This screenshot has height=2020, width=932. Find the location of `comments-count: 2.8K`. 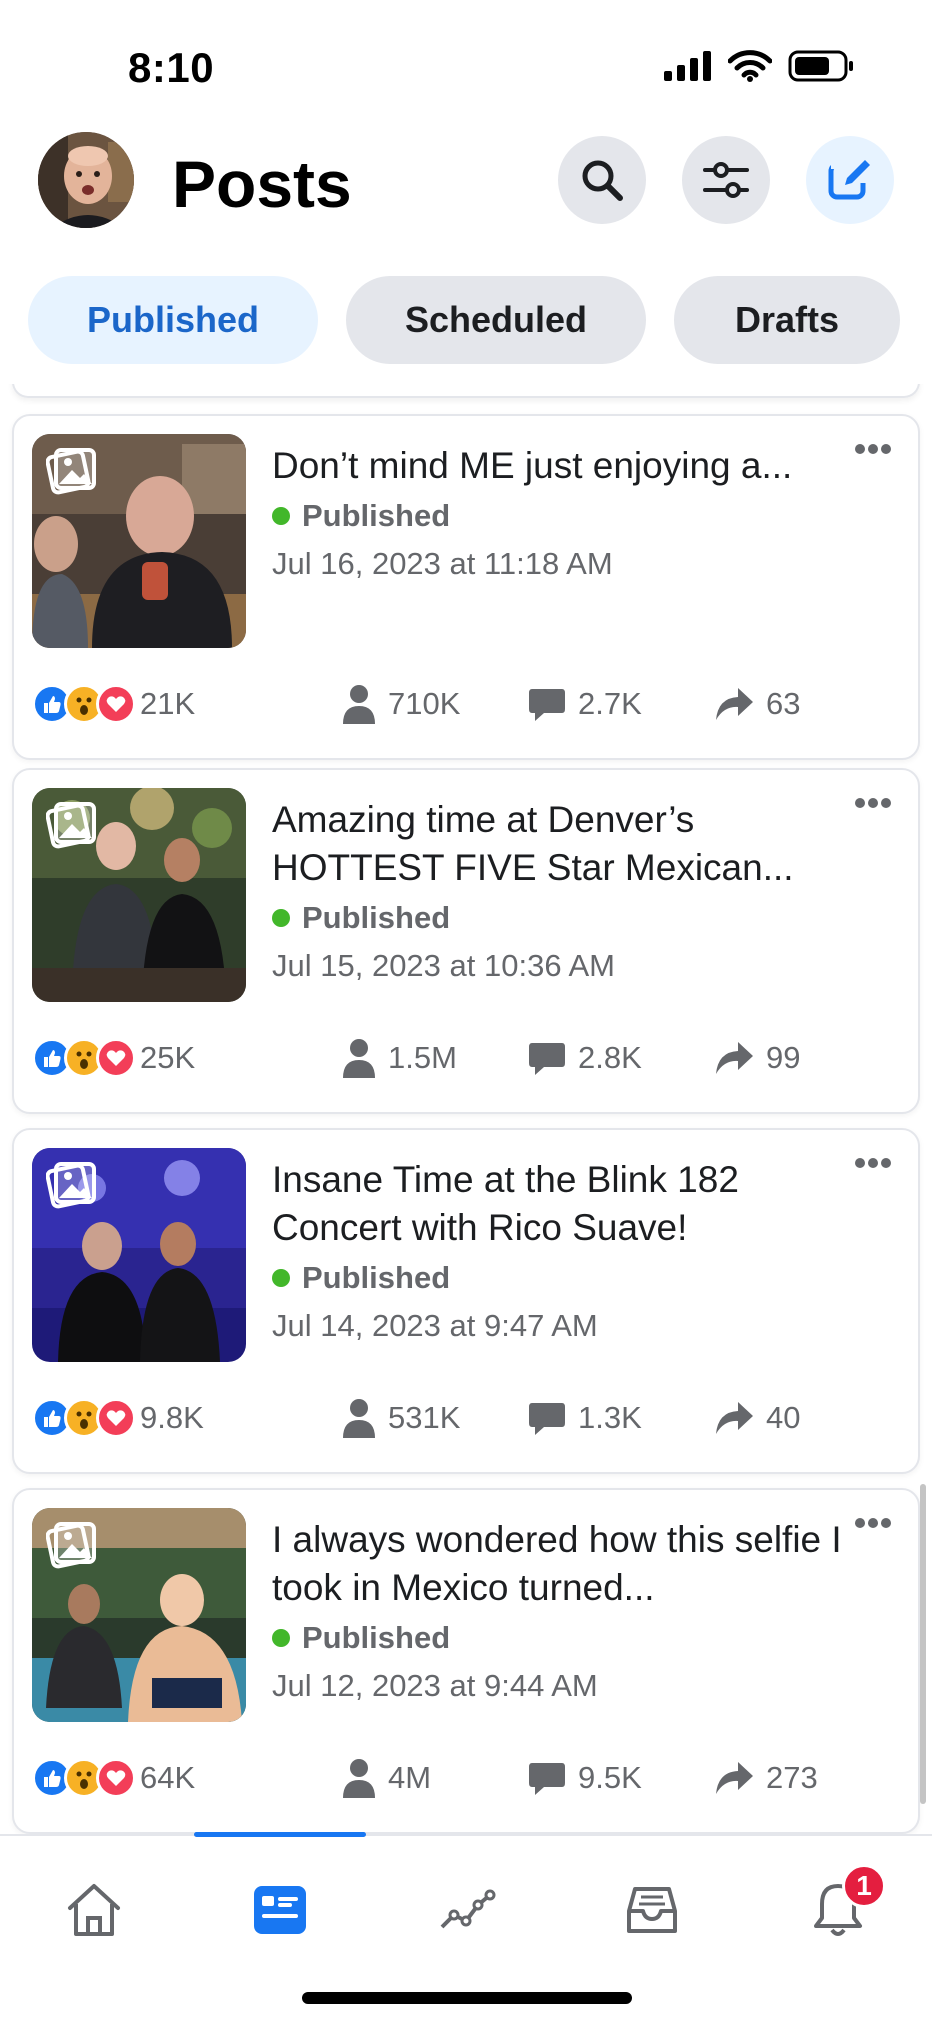

comments-count: 2.8K is located at coordinates (610, 1057).